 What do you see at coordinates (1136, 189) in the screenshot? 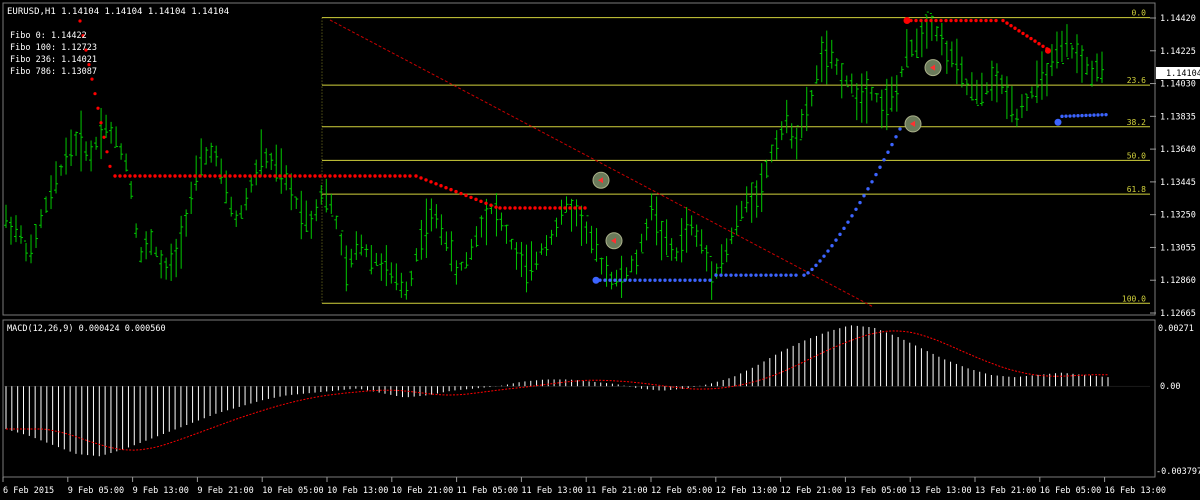
I see `fib-level-label: 61.8` at bounding box center [1136, 189].